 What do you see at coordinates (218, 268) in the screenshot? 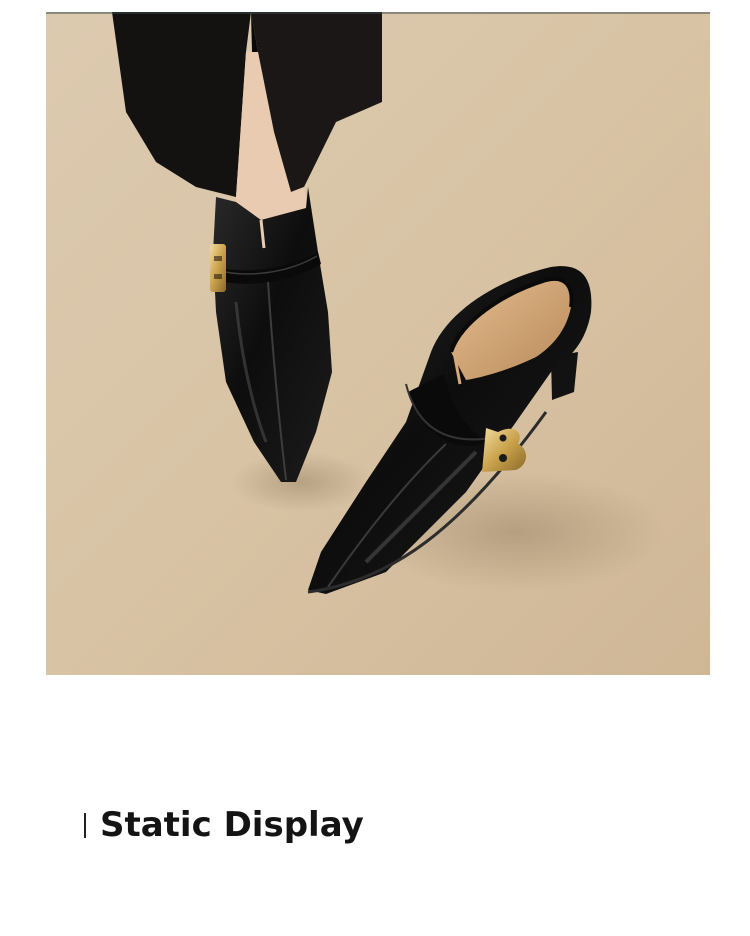
I see `left-buckle` at bounding box center [218, 268].